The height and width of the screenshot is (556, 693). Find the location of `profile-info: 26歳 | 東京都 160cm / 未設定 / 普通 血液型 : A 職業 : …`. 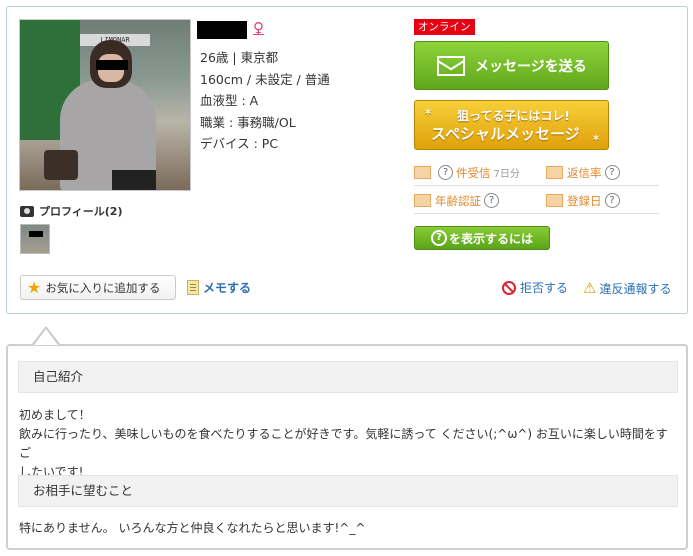

profile-info: 26歳 | 東京都 160cm / 未設定 / 普通 血液型 : A 職業 : … is located at coordinates (265, 101).